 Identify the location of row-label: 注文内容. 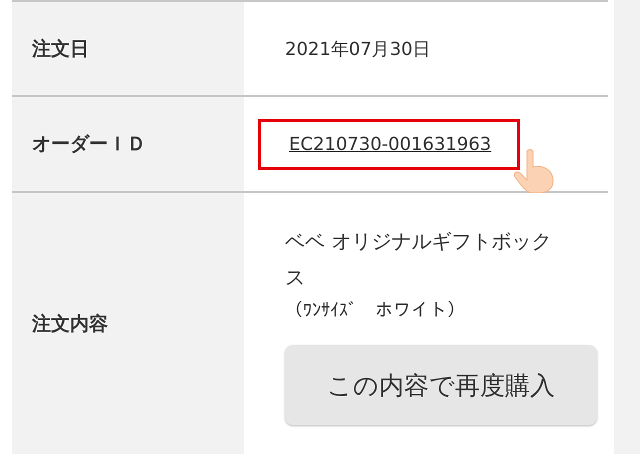
(70, 324).